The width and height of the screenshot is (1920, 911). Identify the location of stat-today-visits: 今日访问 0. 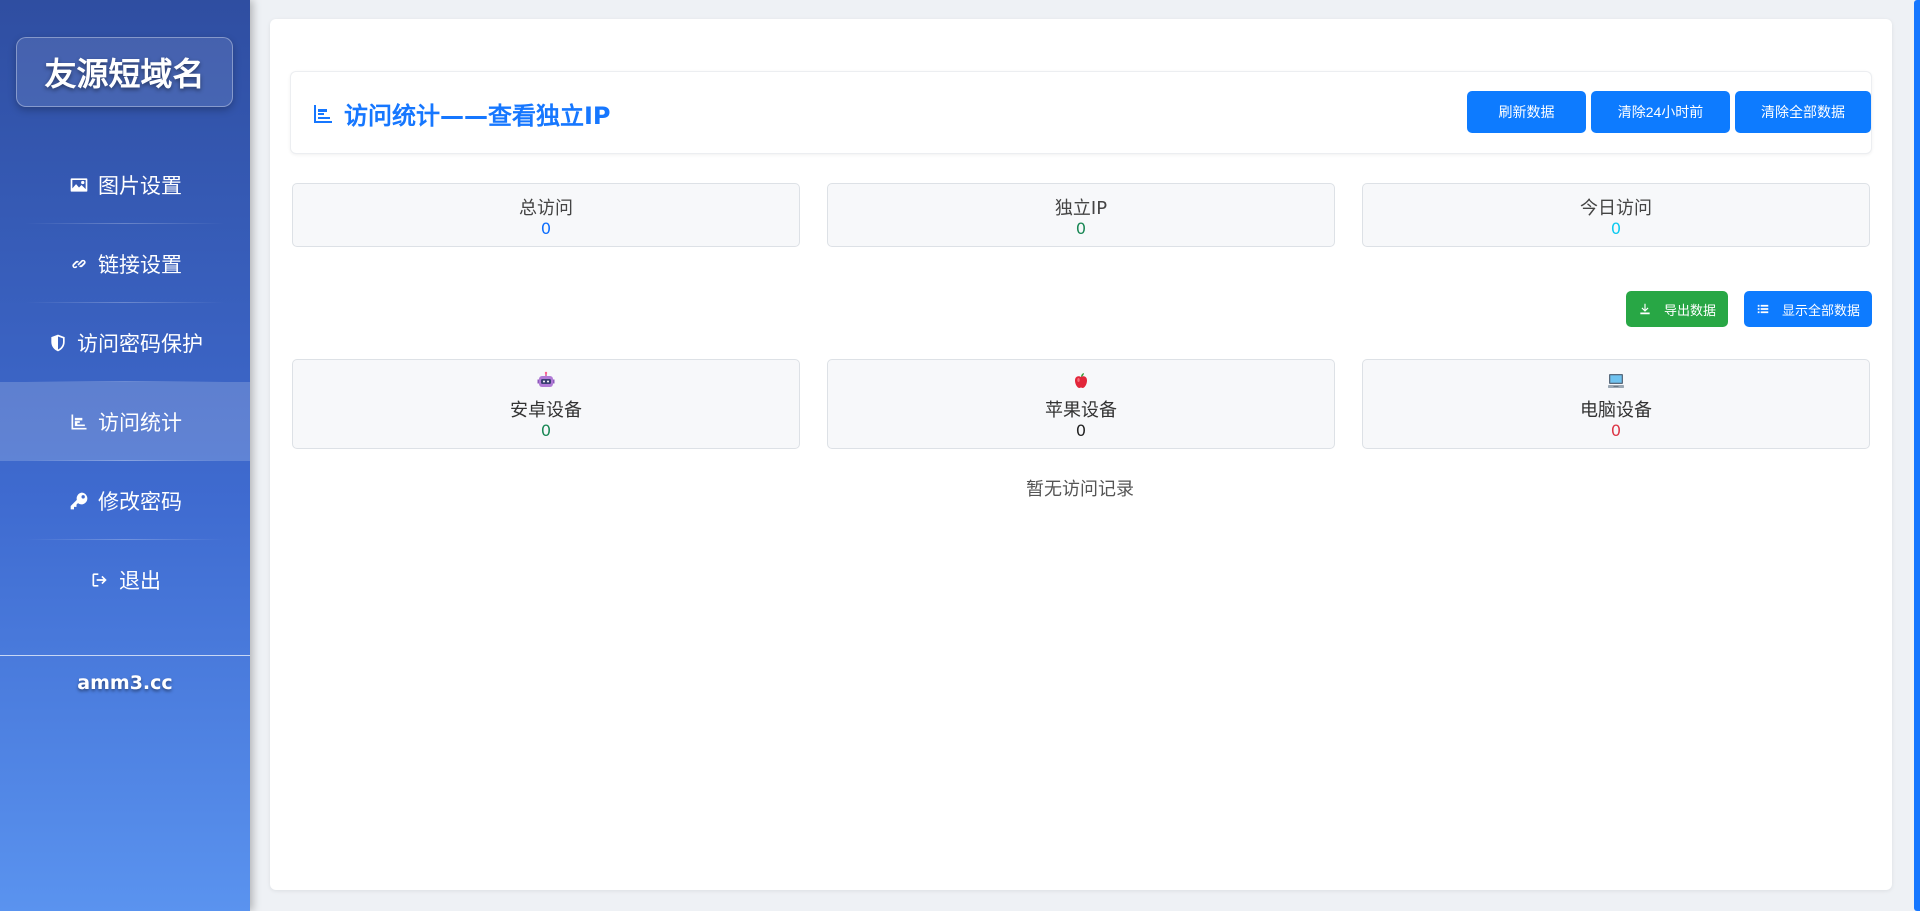
(1616, 215).